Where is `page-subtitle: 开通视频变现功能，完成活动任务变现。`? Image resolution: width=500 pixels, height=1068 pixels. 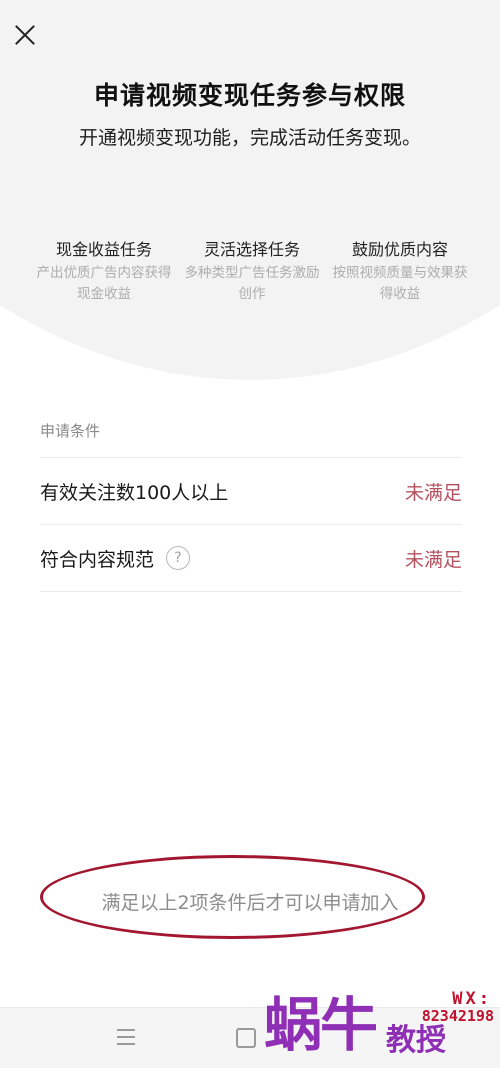
page-subtitle: 开通视频变现功能，完成活动任务变现。 is located at coordinates (249, 138).